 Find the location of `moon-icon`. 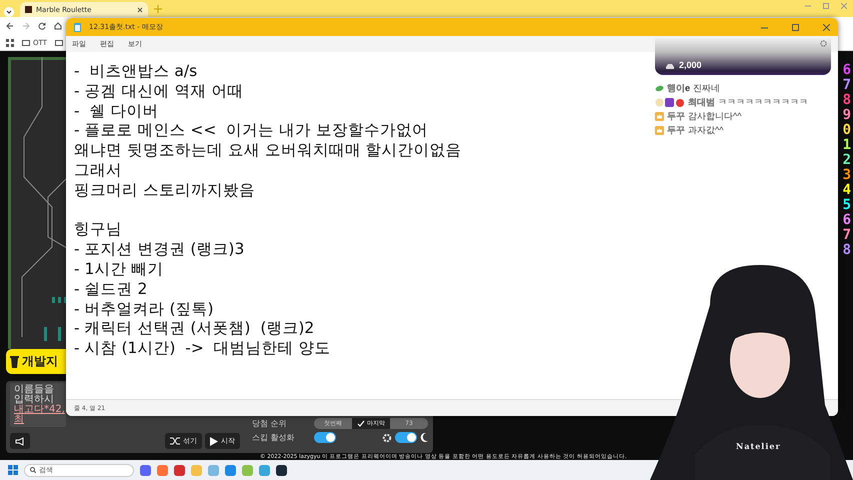

moon-icon is located at coordinates (424, 437).